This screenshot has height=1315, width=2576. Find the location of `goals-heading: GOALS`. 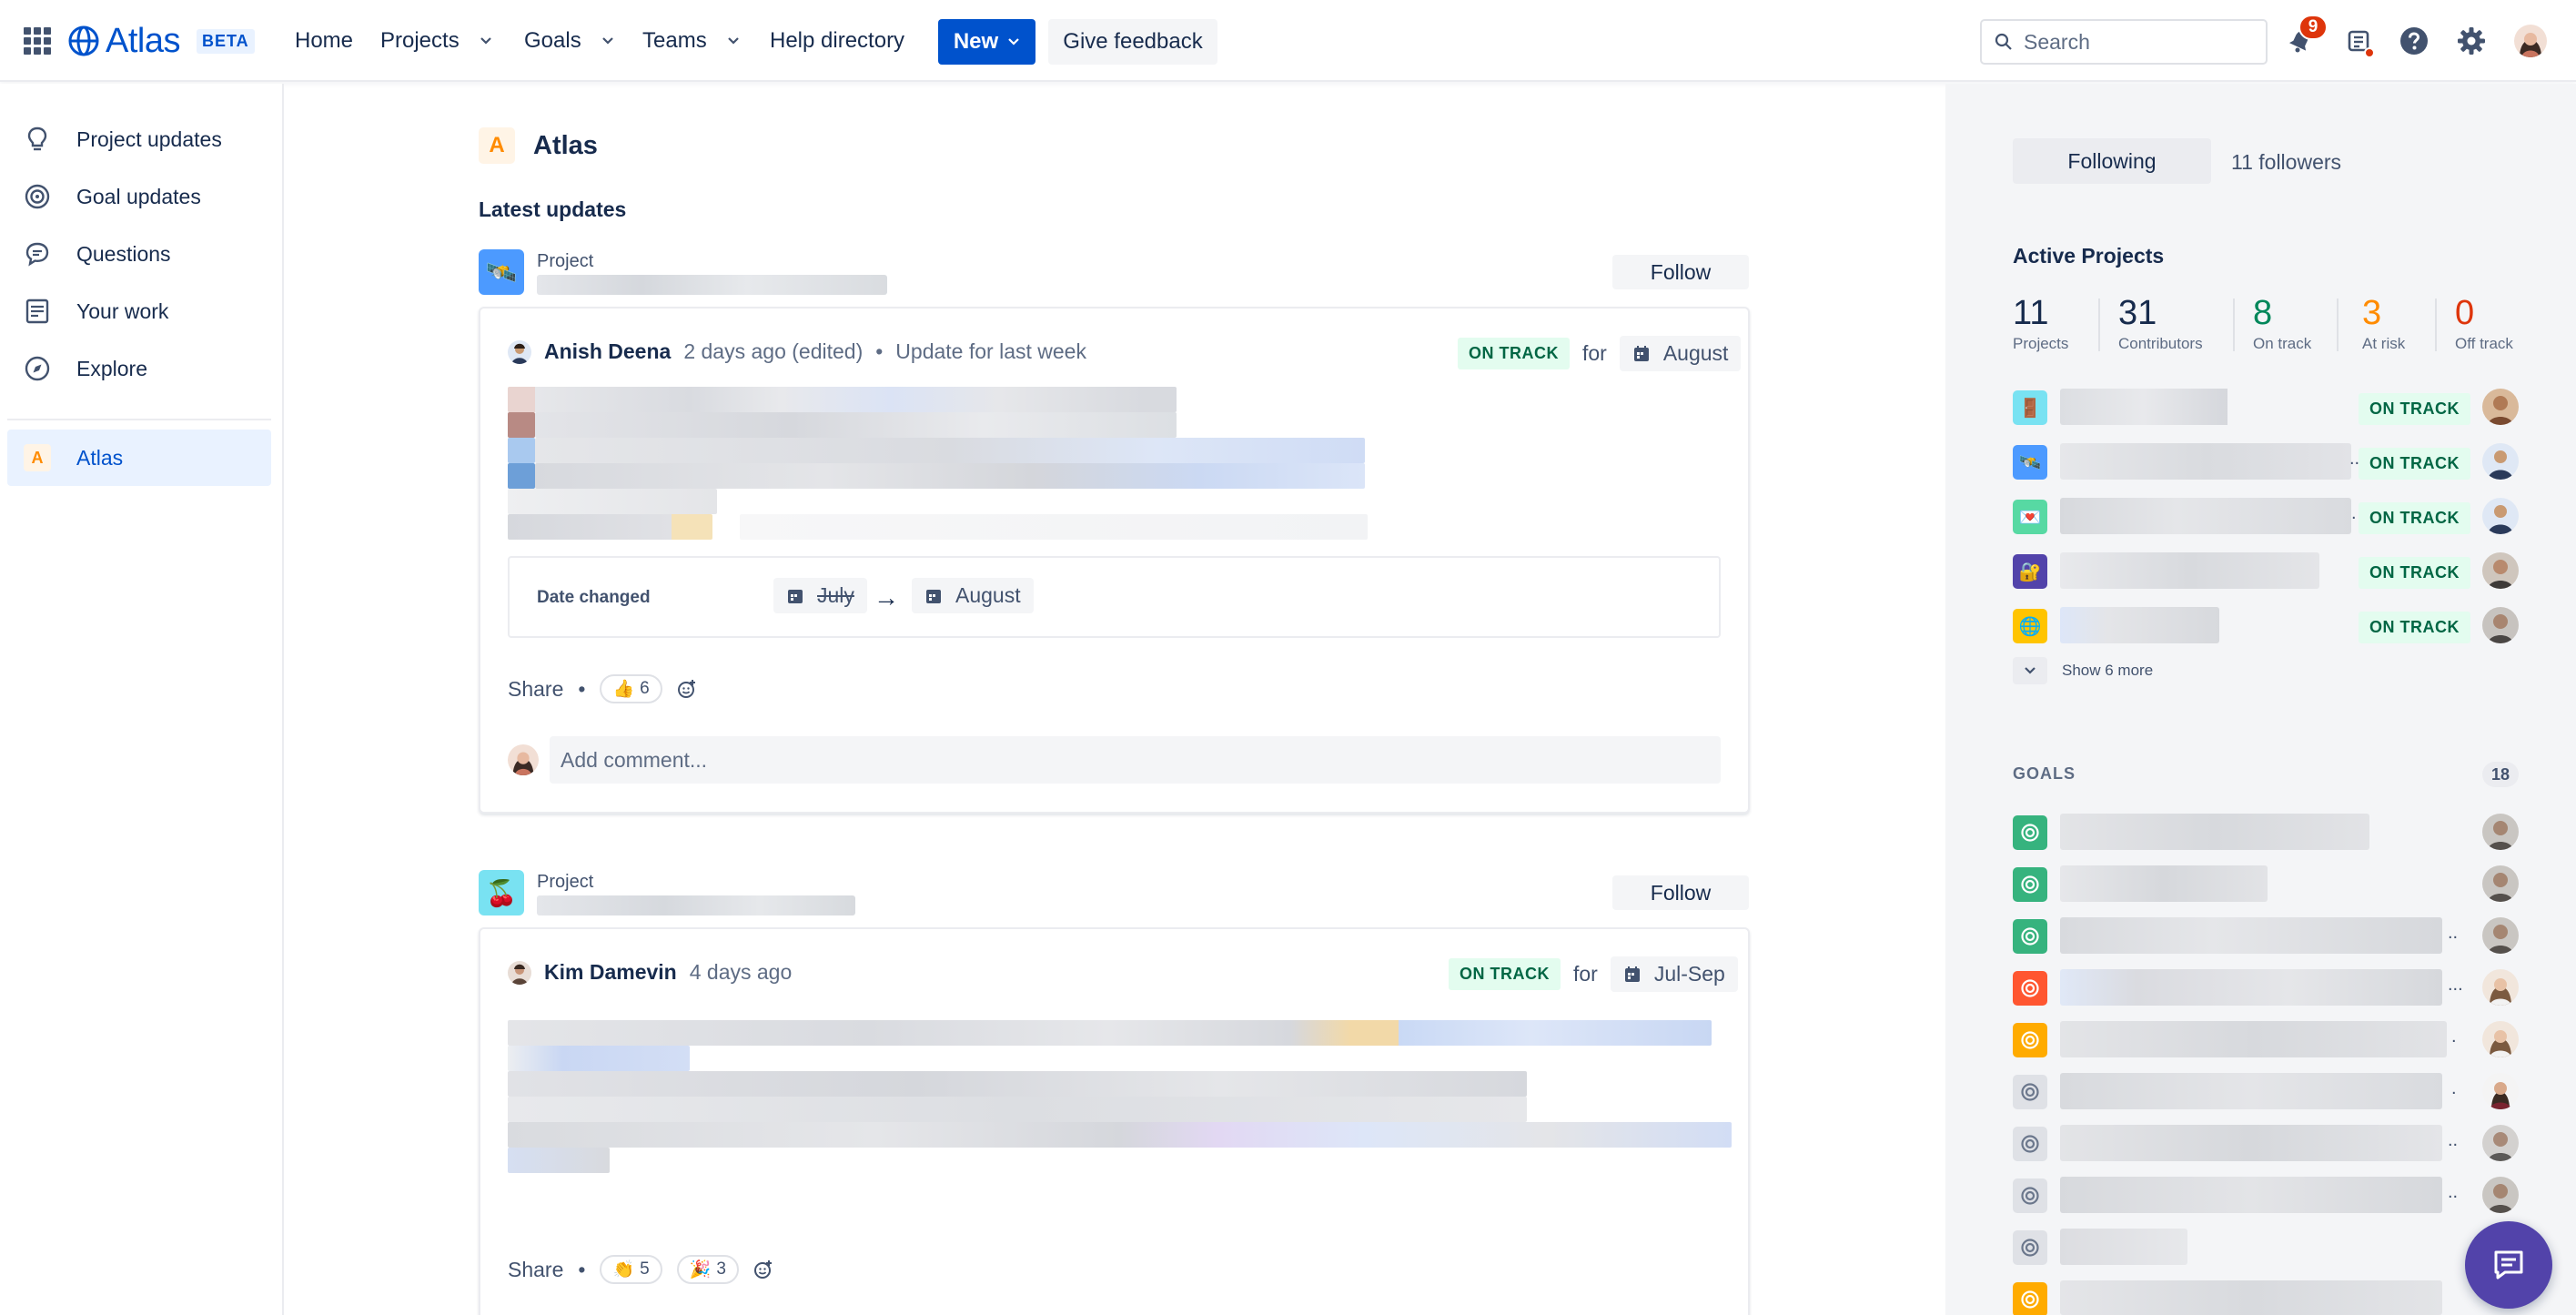

goals-heading: GOALS is located at coordinates (2044, 773).